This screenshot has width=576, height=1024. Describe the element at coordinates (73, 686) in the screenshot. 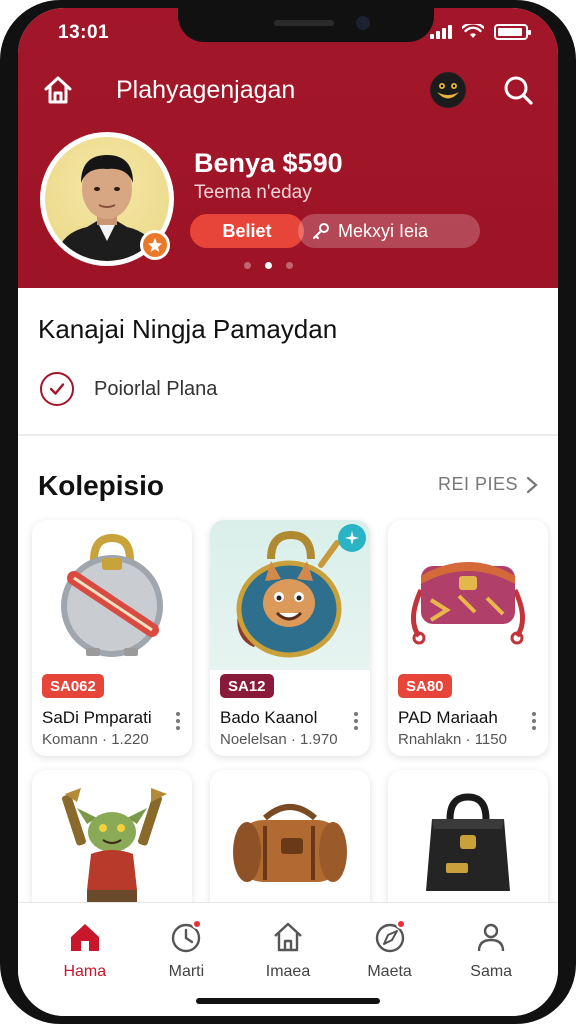

I see `price-tag: SA062` at that location.